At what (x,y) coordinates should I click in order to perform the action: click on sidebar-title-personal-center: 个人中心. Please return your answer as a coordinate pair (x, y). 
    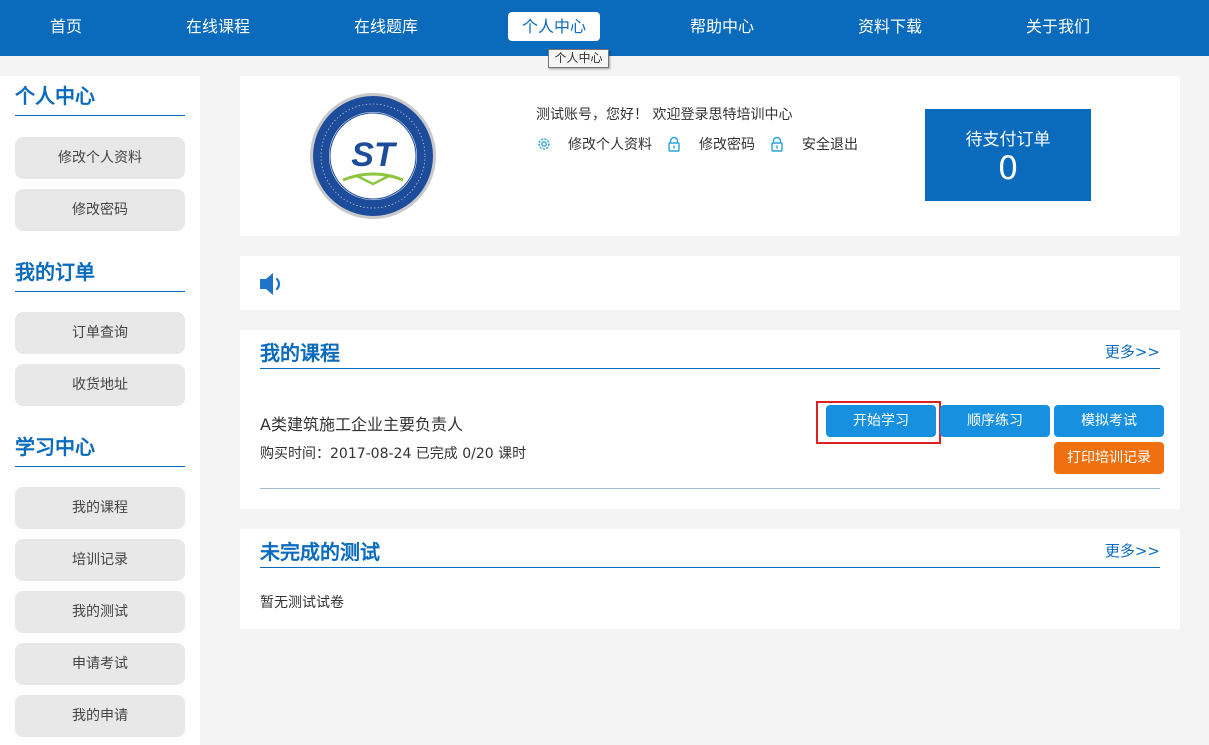
    Looking at the image, I should click on (100, 96).